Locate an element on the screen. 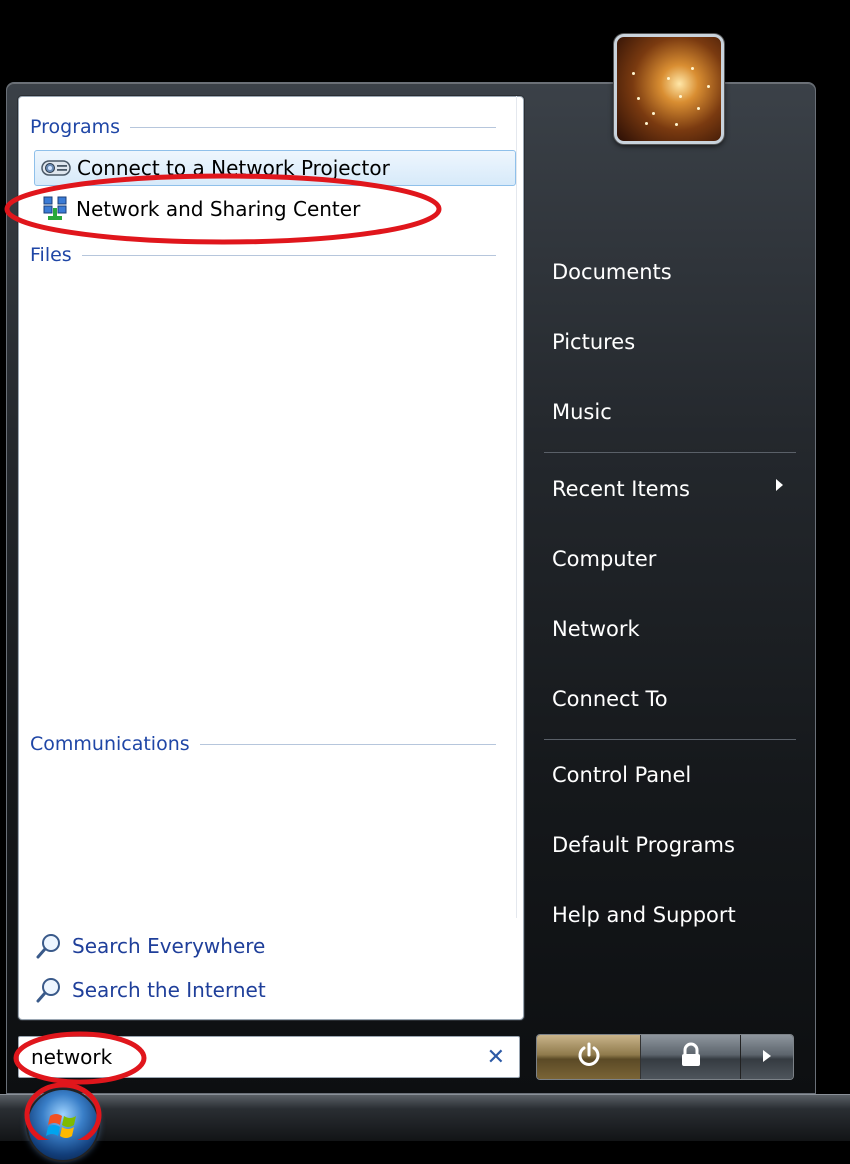 Image resolution: width=850 pixels, height=1164 pixels. windows-flag-icon is located at coordinates (61, 1126).